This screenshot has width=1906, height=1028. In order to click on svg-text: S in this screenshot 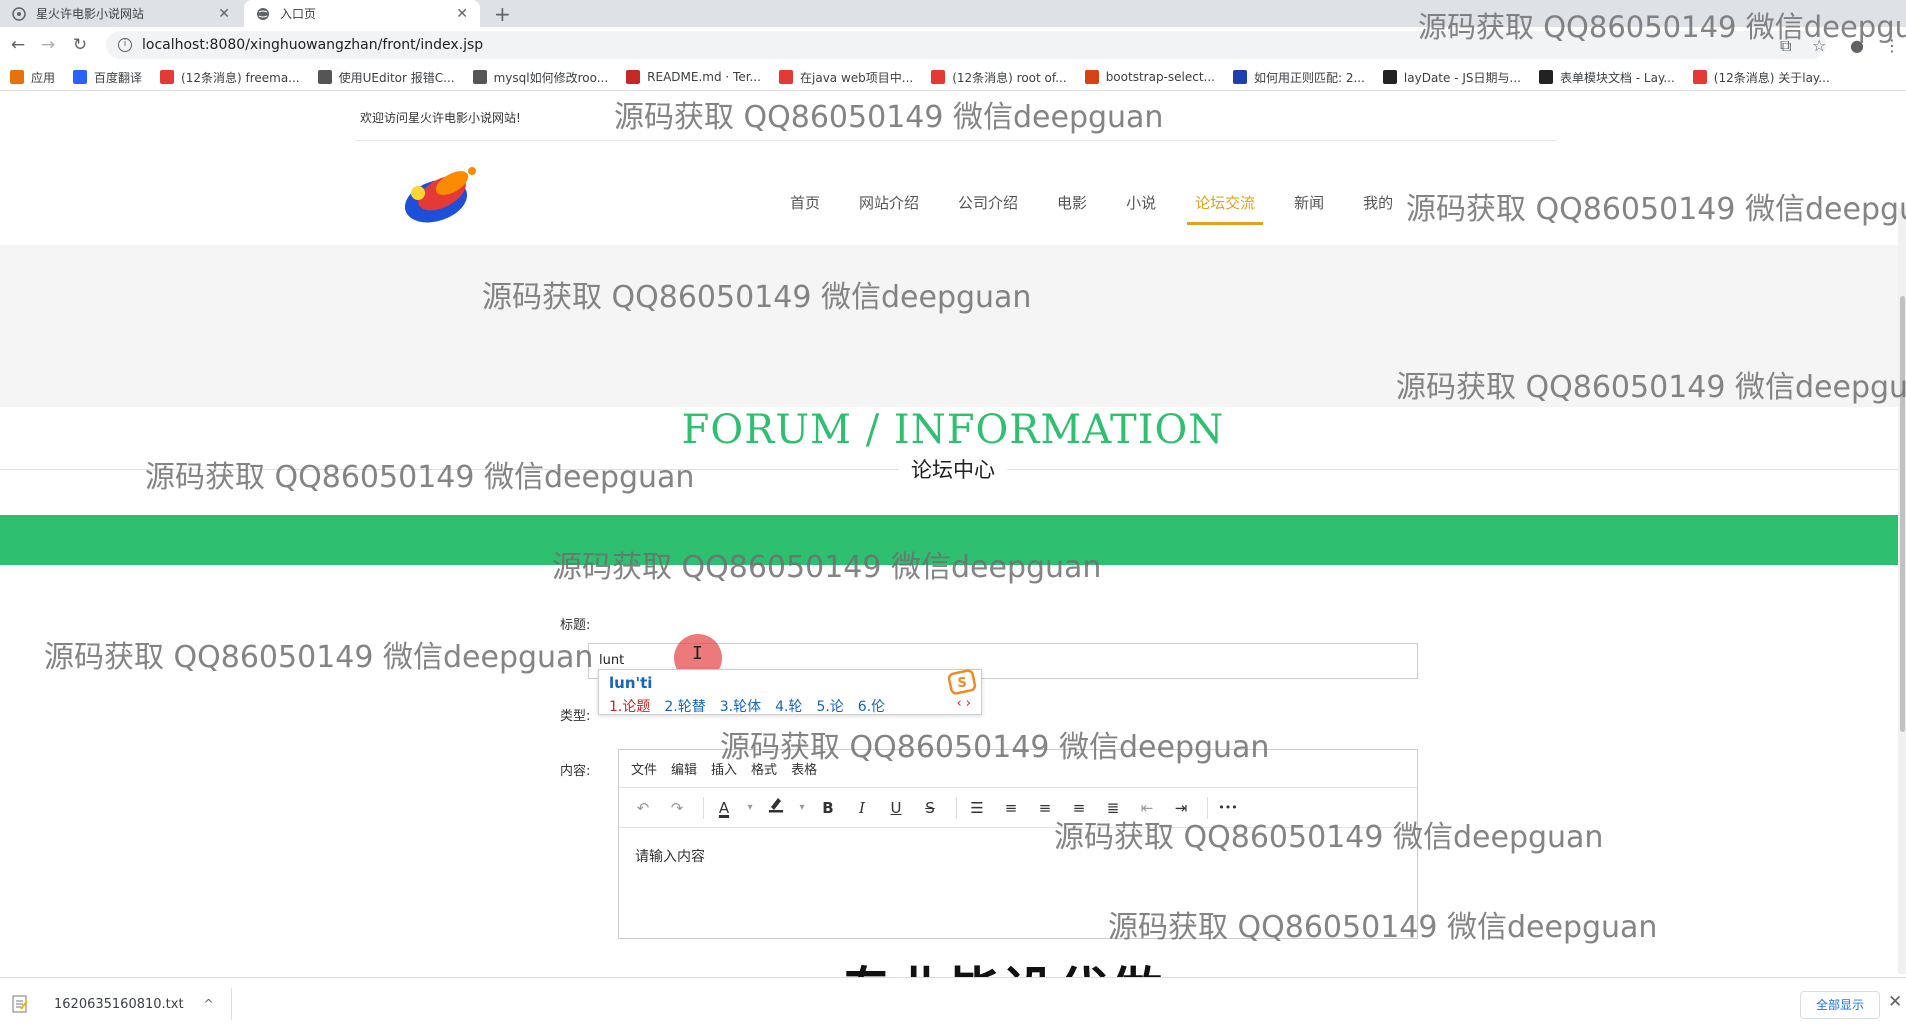, I will do `click(961, 683)`.